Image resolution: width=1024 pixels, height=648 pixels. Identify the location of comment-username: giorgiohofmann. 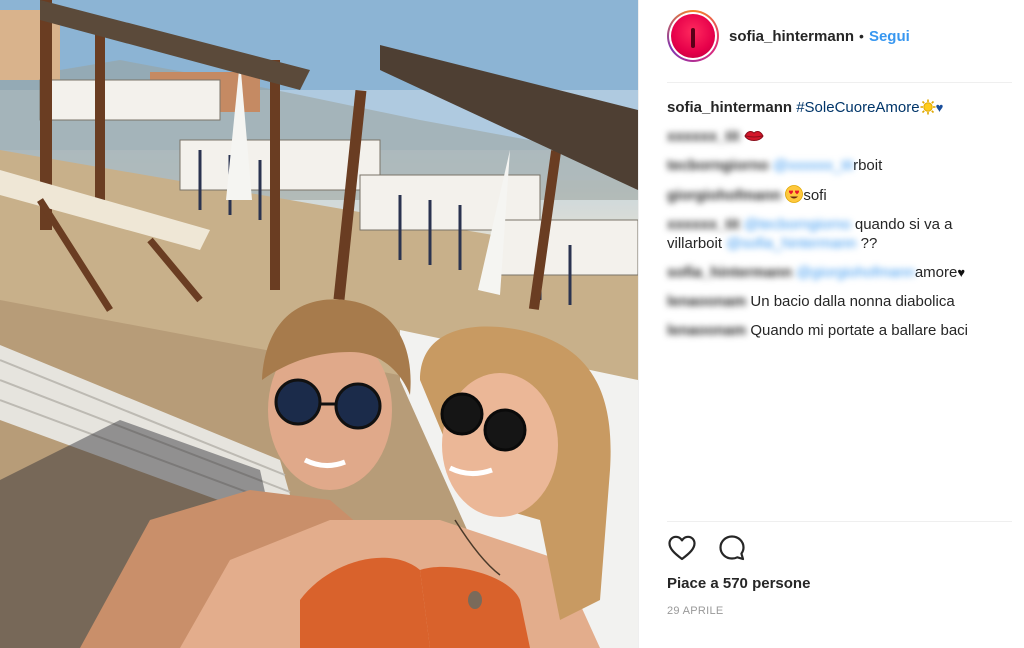
(724, 195).